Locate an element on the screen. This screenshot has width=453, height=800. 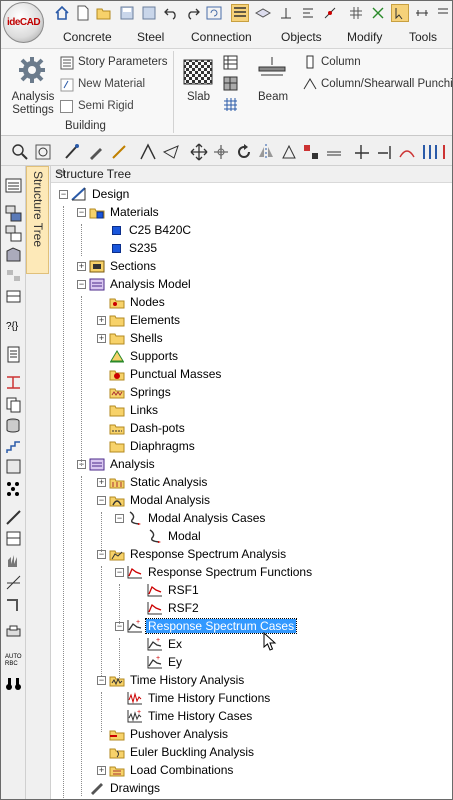
tab-connection: Connection is located at coordinates (221, 37).